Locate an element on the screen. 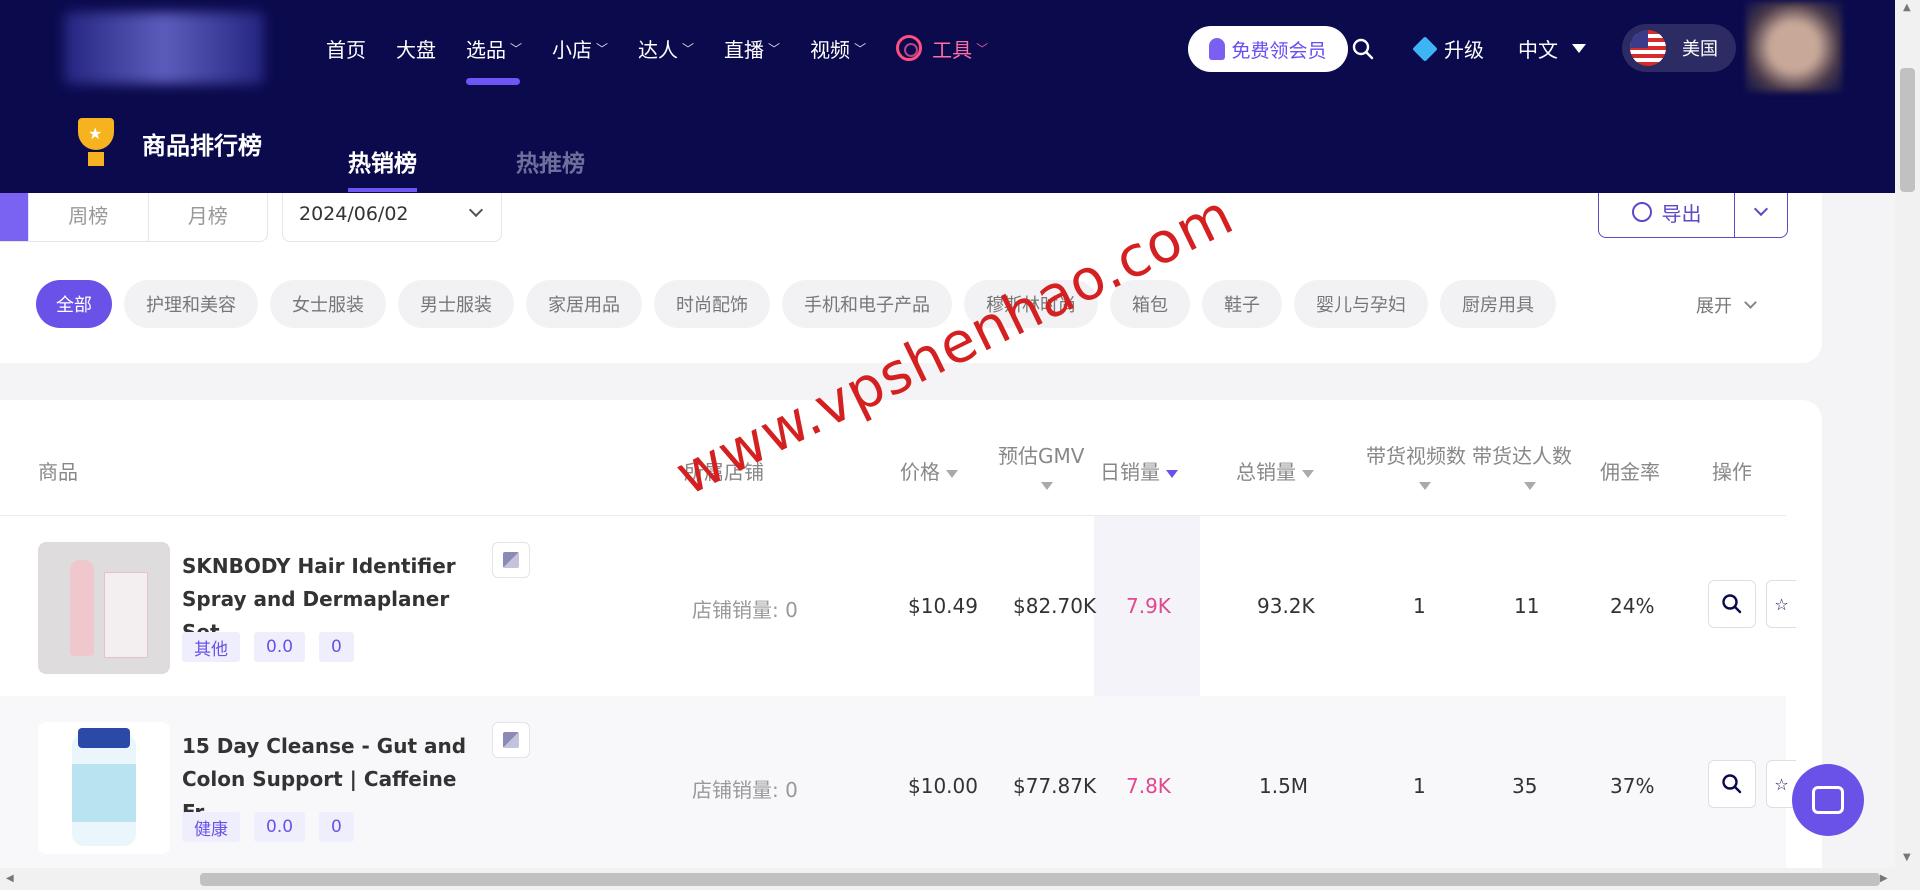 Image resolution: width=1920 pixels, height=890 pixels. header-label: 价格 is located at coordinates (920, 472).